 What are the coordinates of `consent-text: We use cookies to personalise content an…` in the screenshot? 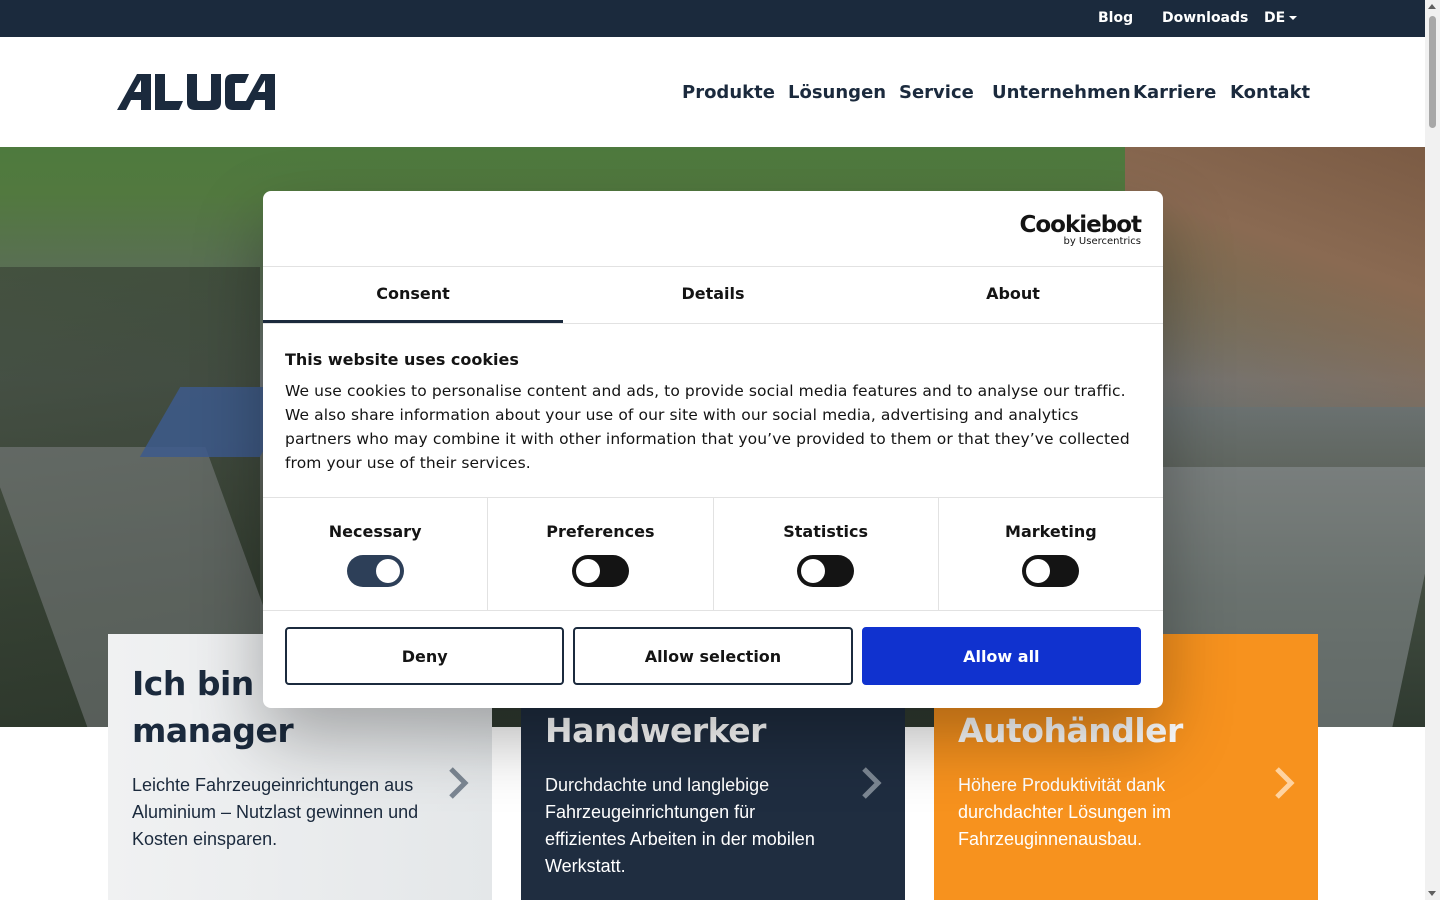 It's located at (707, 427).